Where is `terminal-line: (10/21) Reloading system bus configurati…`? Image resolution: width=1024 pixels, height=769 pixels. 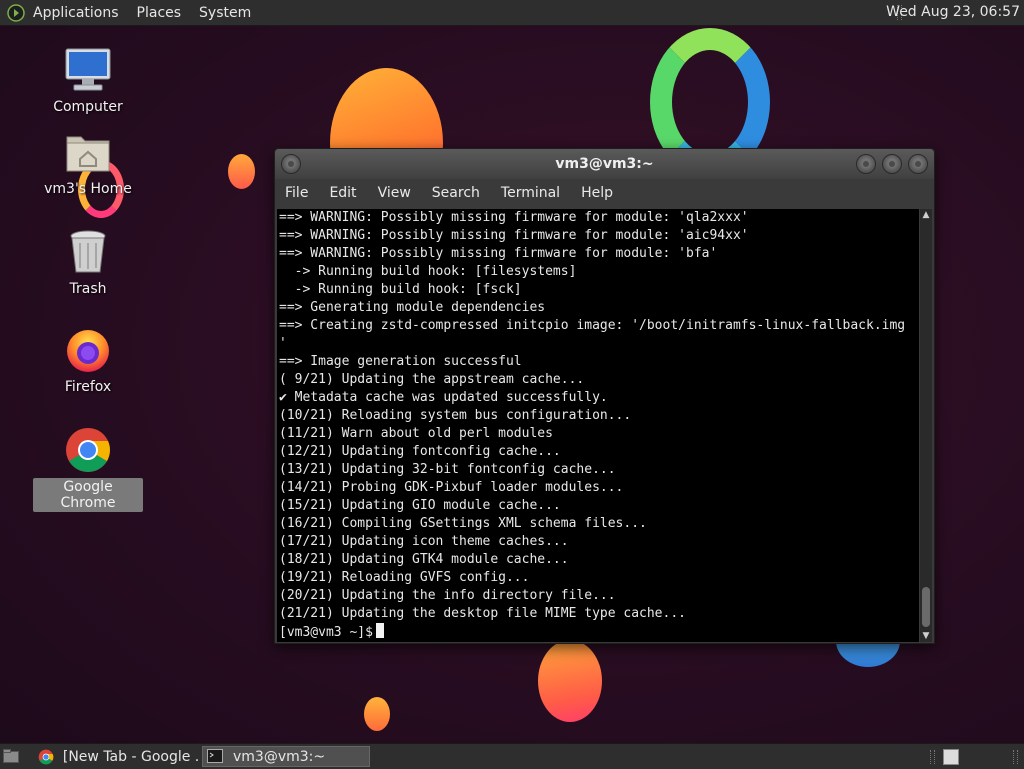
terminal-line: (10/21) Reloading system bus configurati… is located at coordinates (455, 415).